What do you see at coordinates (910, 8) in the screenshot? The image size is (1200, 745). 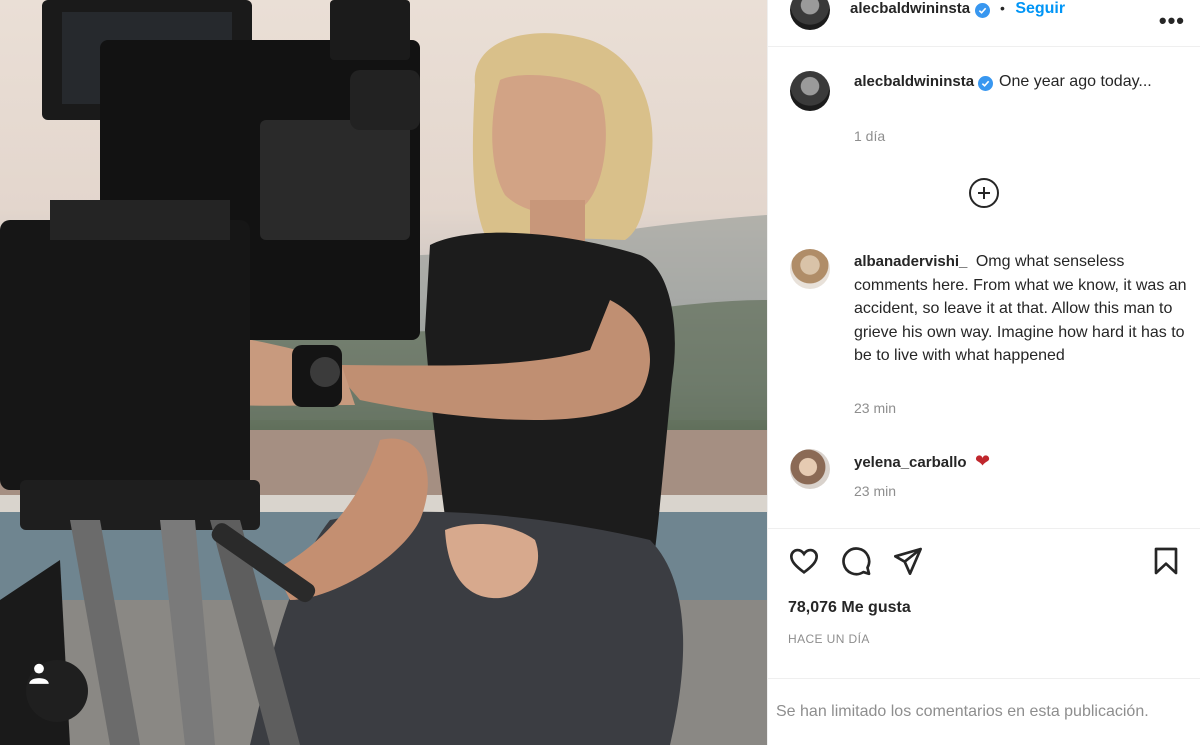 I see `author-username: alecbaldwininsta` at bounding box center [910, 8].